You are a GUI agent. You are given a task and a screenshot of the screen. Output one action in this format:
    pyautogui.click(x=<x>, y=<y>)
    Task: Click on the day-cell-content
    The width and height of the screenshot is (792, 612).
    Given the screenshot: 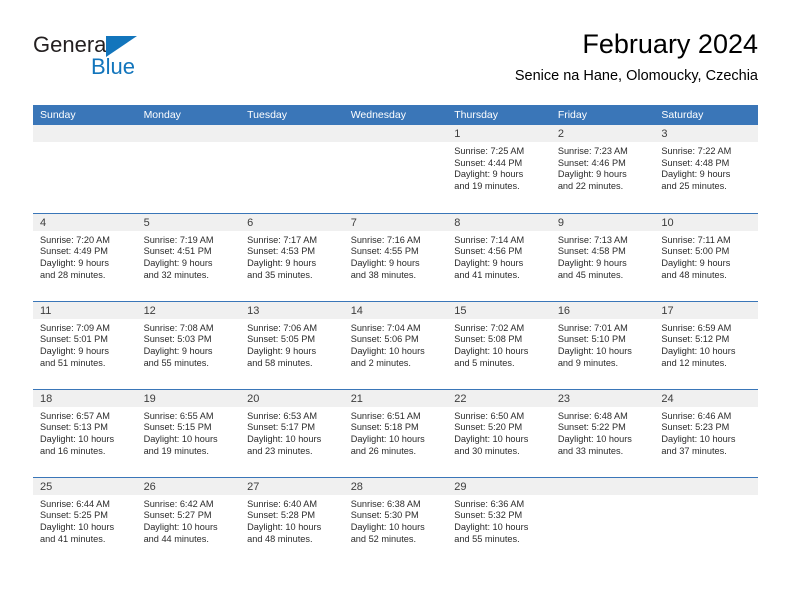 What is the action you would take?
    pyautogui.click(x=706, y=521)
    